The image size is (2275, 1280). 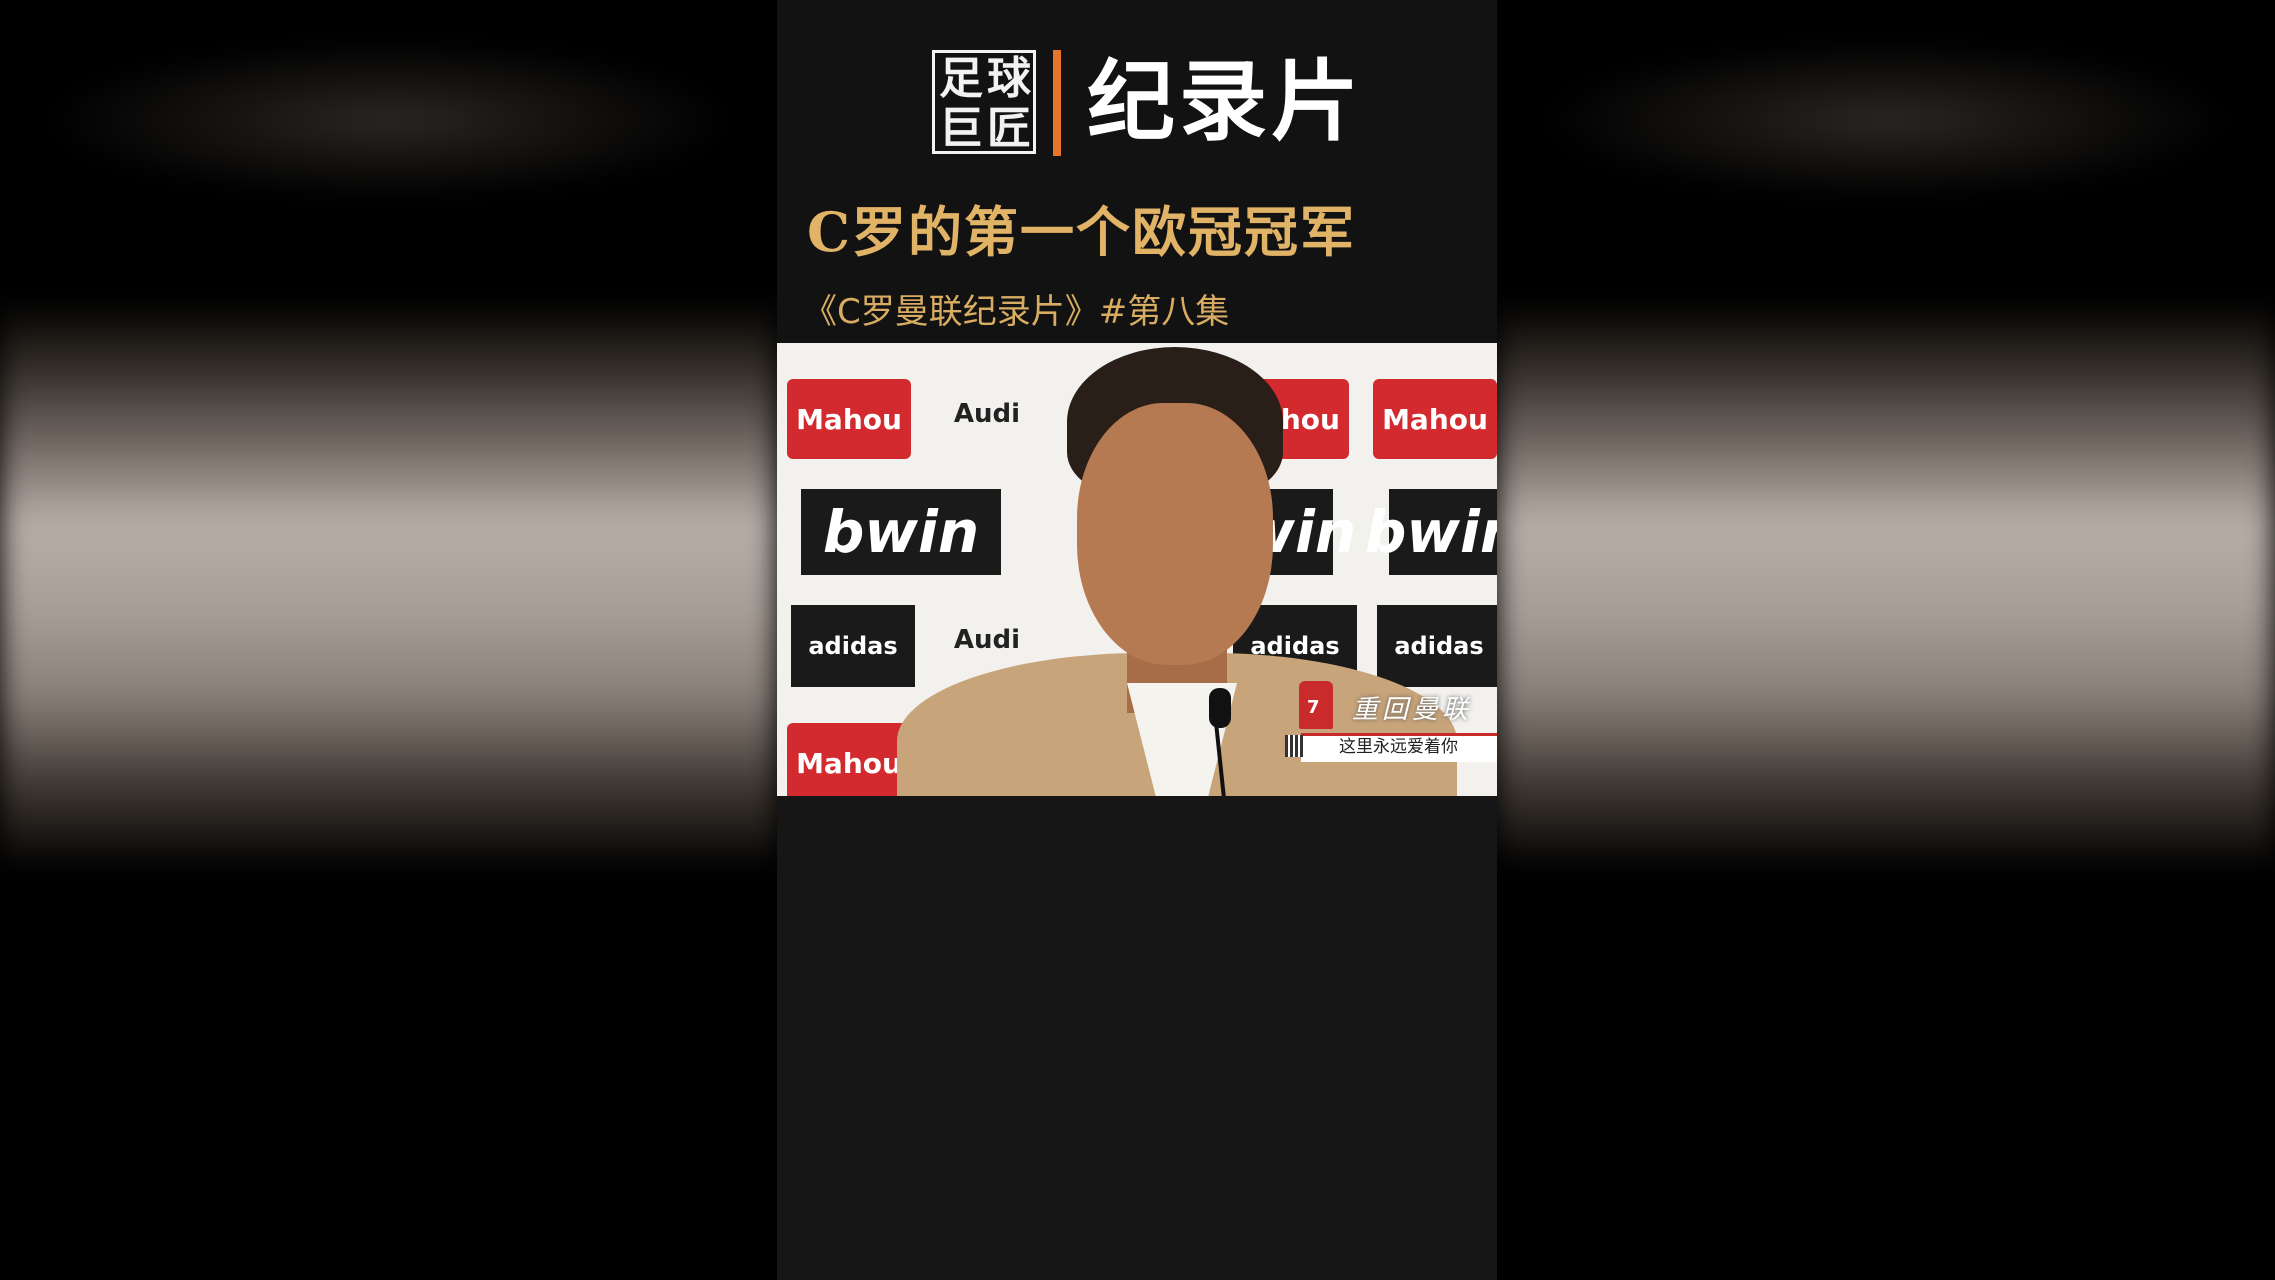 I want to click on overlay-caption: 这里永远爱着你, so click(x=1398, y=747).